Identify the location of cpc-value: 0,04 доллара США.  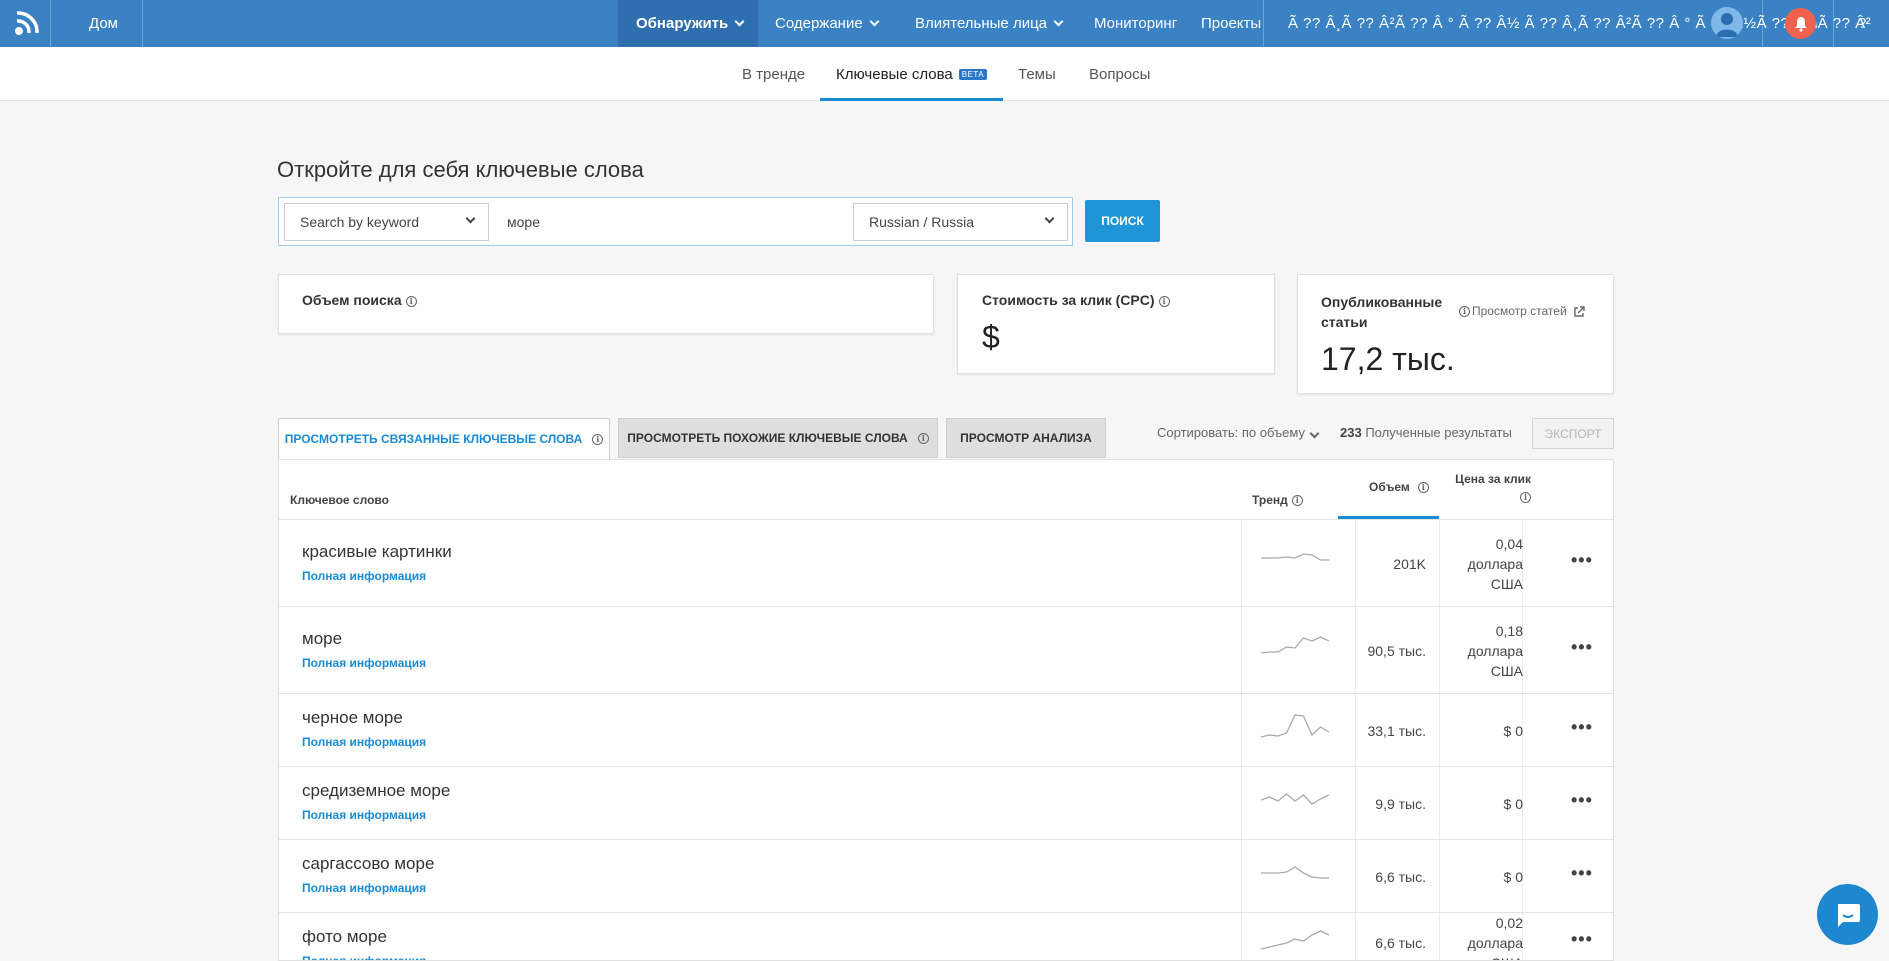
(1481, 564).